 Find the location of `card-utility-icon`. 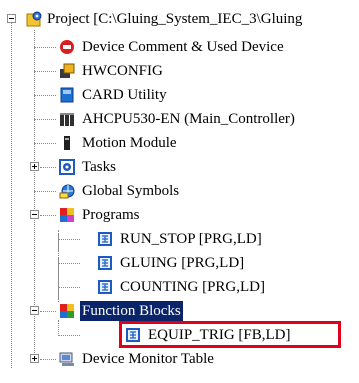

card-utility-icon is located at coordinates (67, 95).